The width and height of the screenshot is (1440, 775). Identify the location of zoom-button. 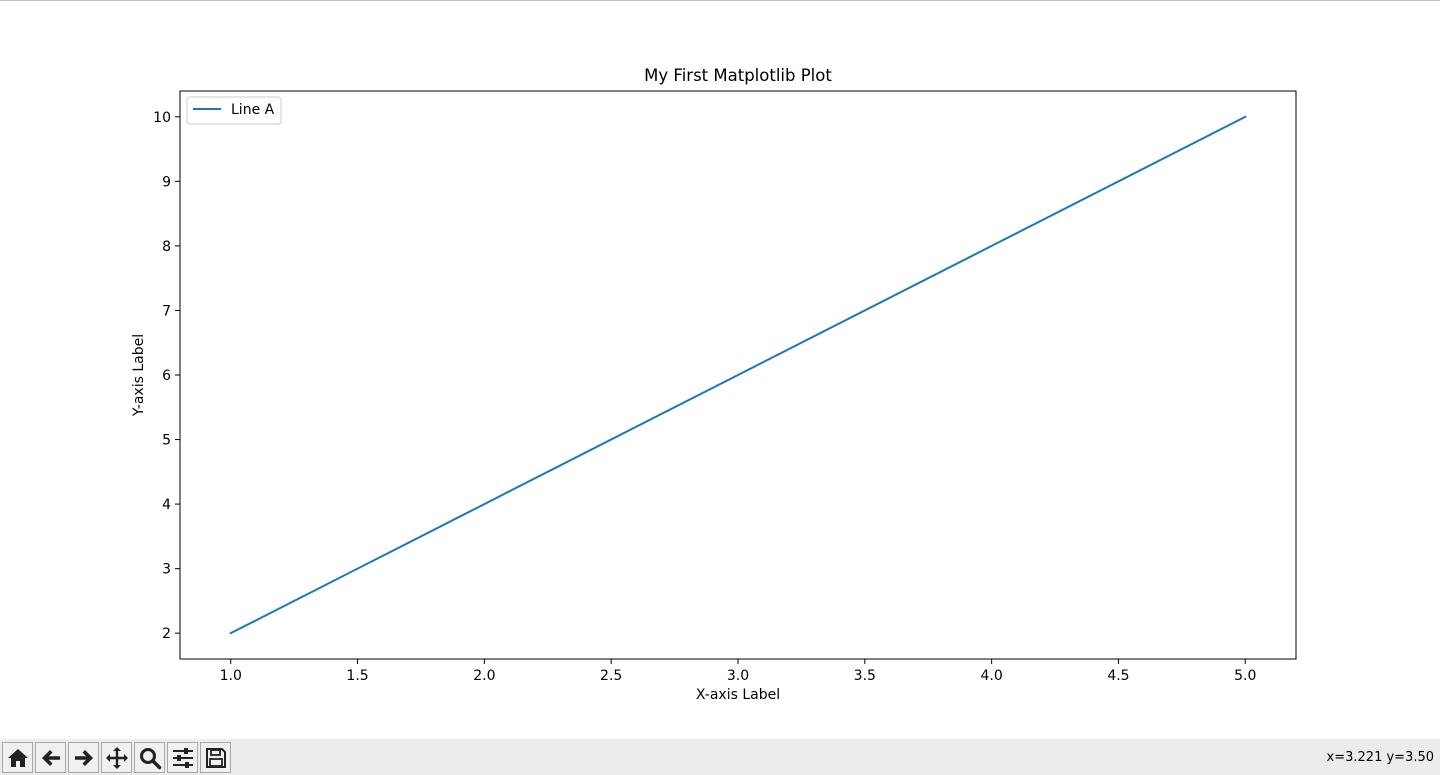
(149, 757).